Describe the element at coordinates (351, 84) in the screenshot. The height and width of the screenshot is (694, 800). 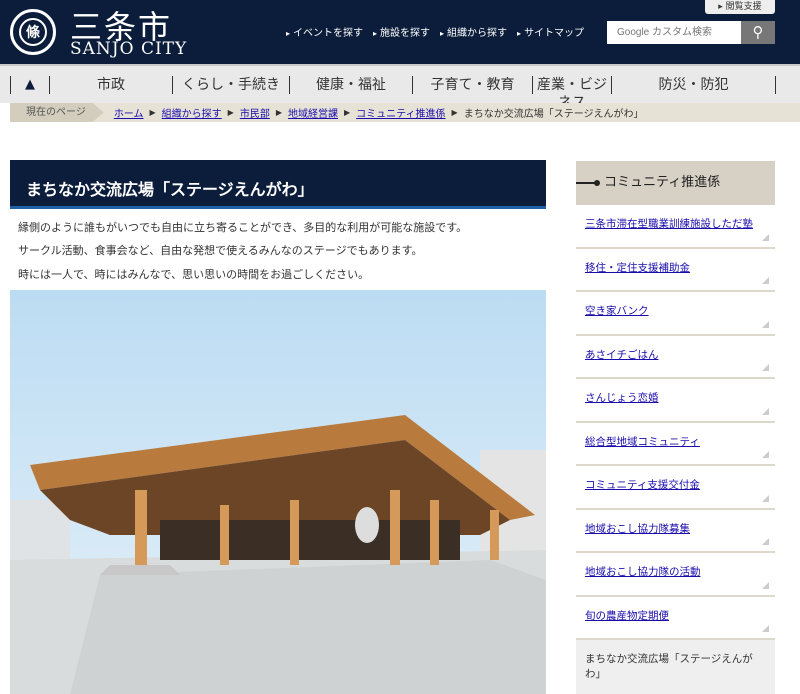
I see `nav-health: 健康・福祉` at that location.